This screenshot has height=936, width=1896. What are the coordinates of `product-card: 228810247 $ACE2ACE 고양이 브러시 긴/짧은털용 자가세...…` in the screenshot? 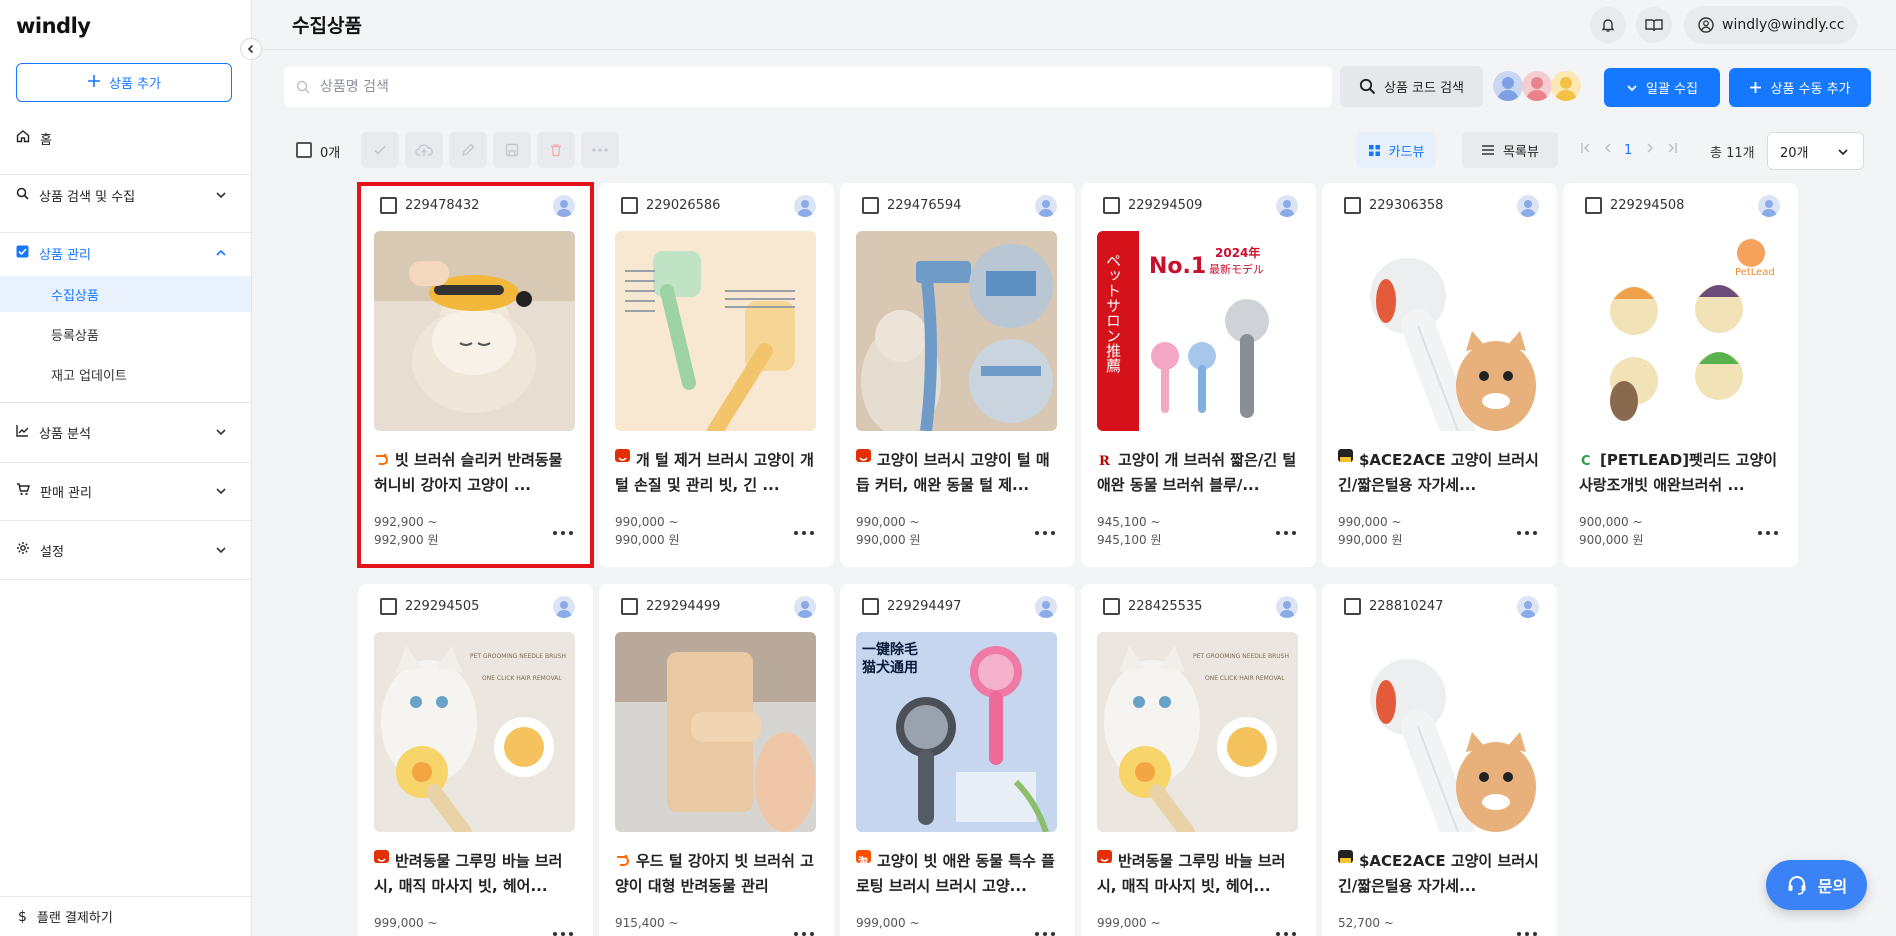 It's located at (1439, 760).